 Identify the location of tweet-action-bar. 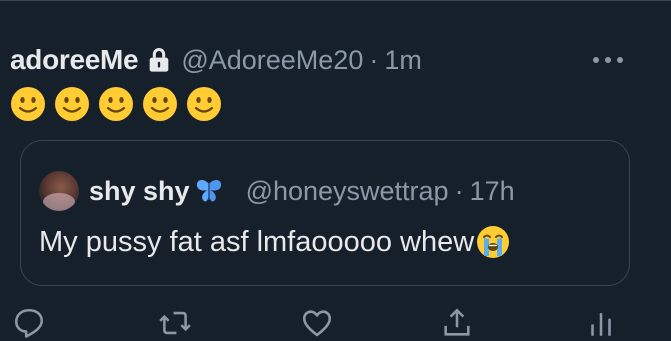
(335, 319).